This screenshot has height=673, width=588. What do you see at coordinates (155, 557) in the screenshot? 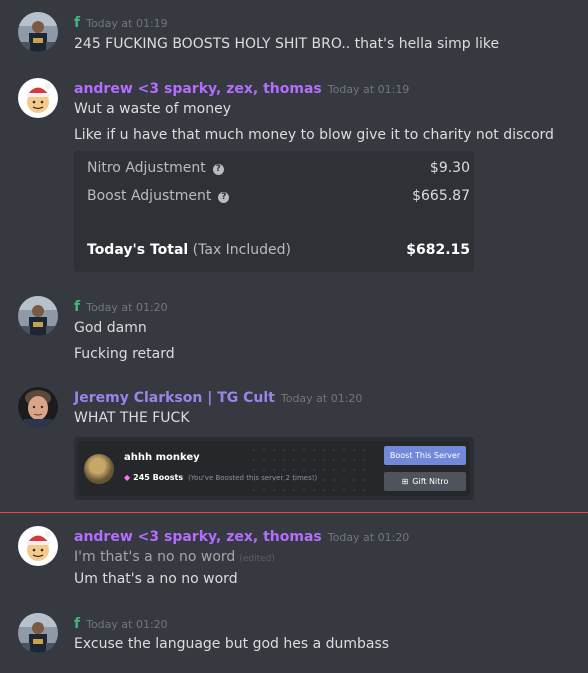
I see `message-text-pending: I'm that's a no no word` at bounding box center [155, 557].